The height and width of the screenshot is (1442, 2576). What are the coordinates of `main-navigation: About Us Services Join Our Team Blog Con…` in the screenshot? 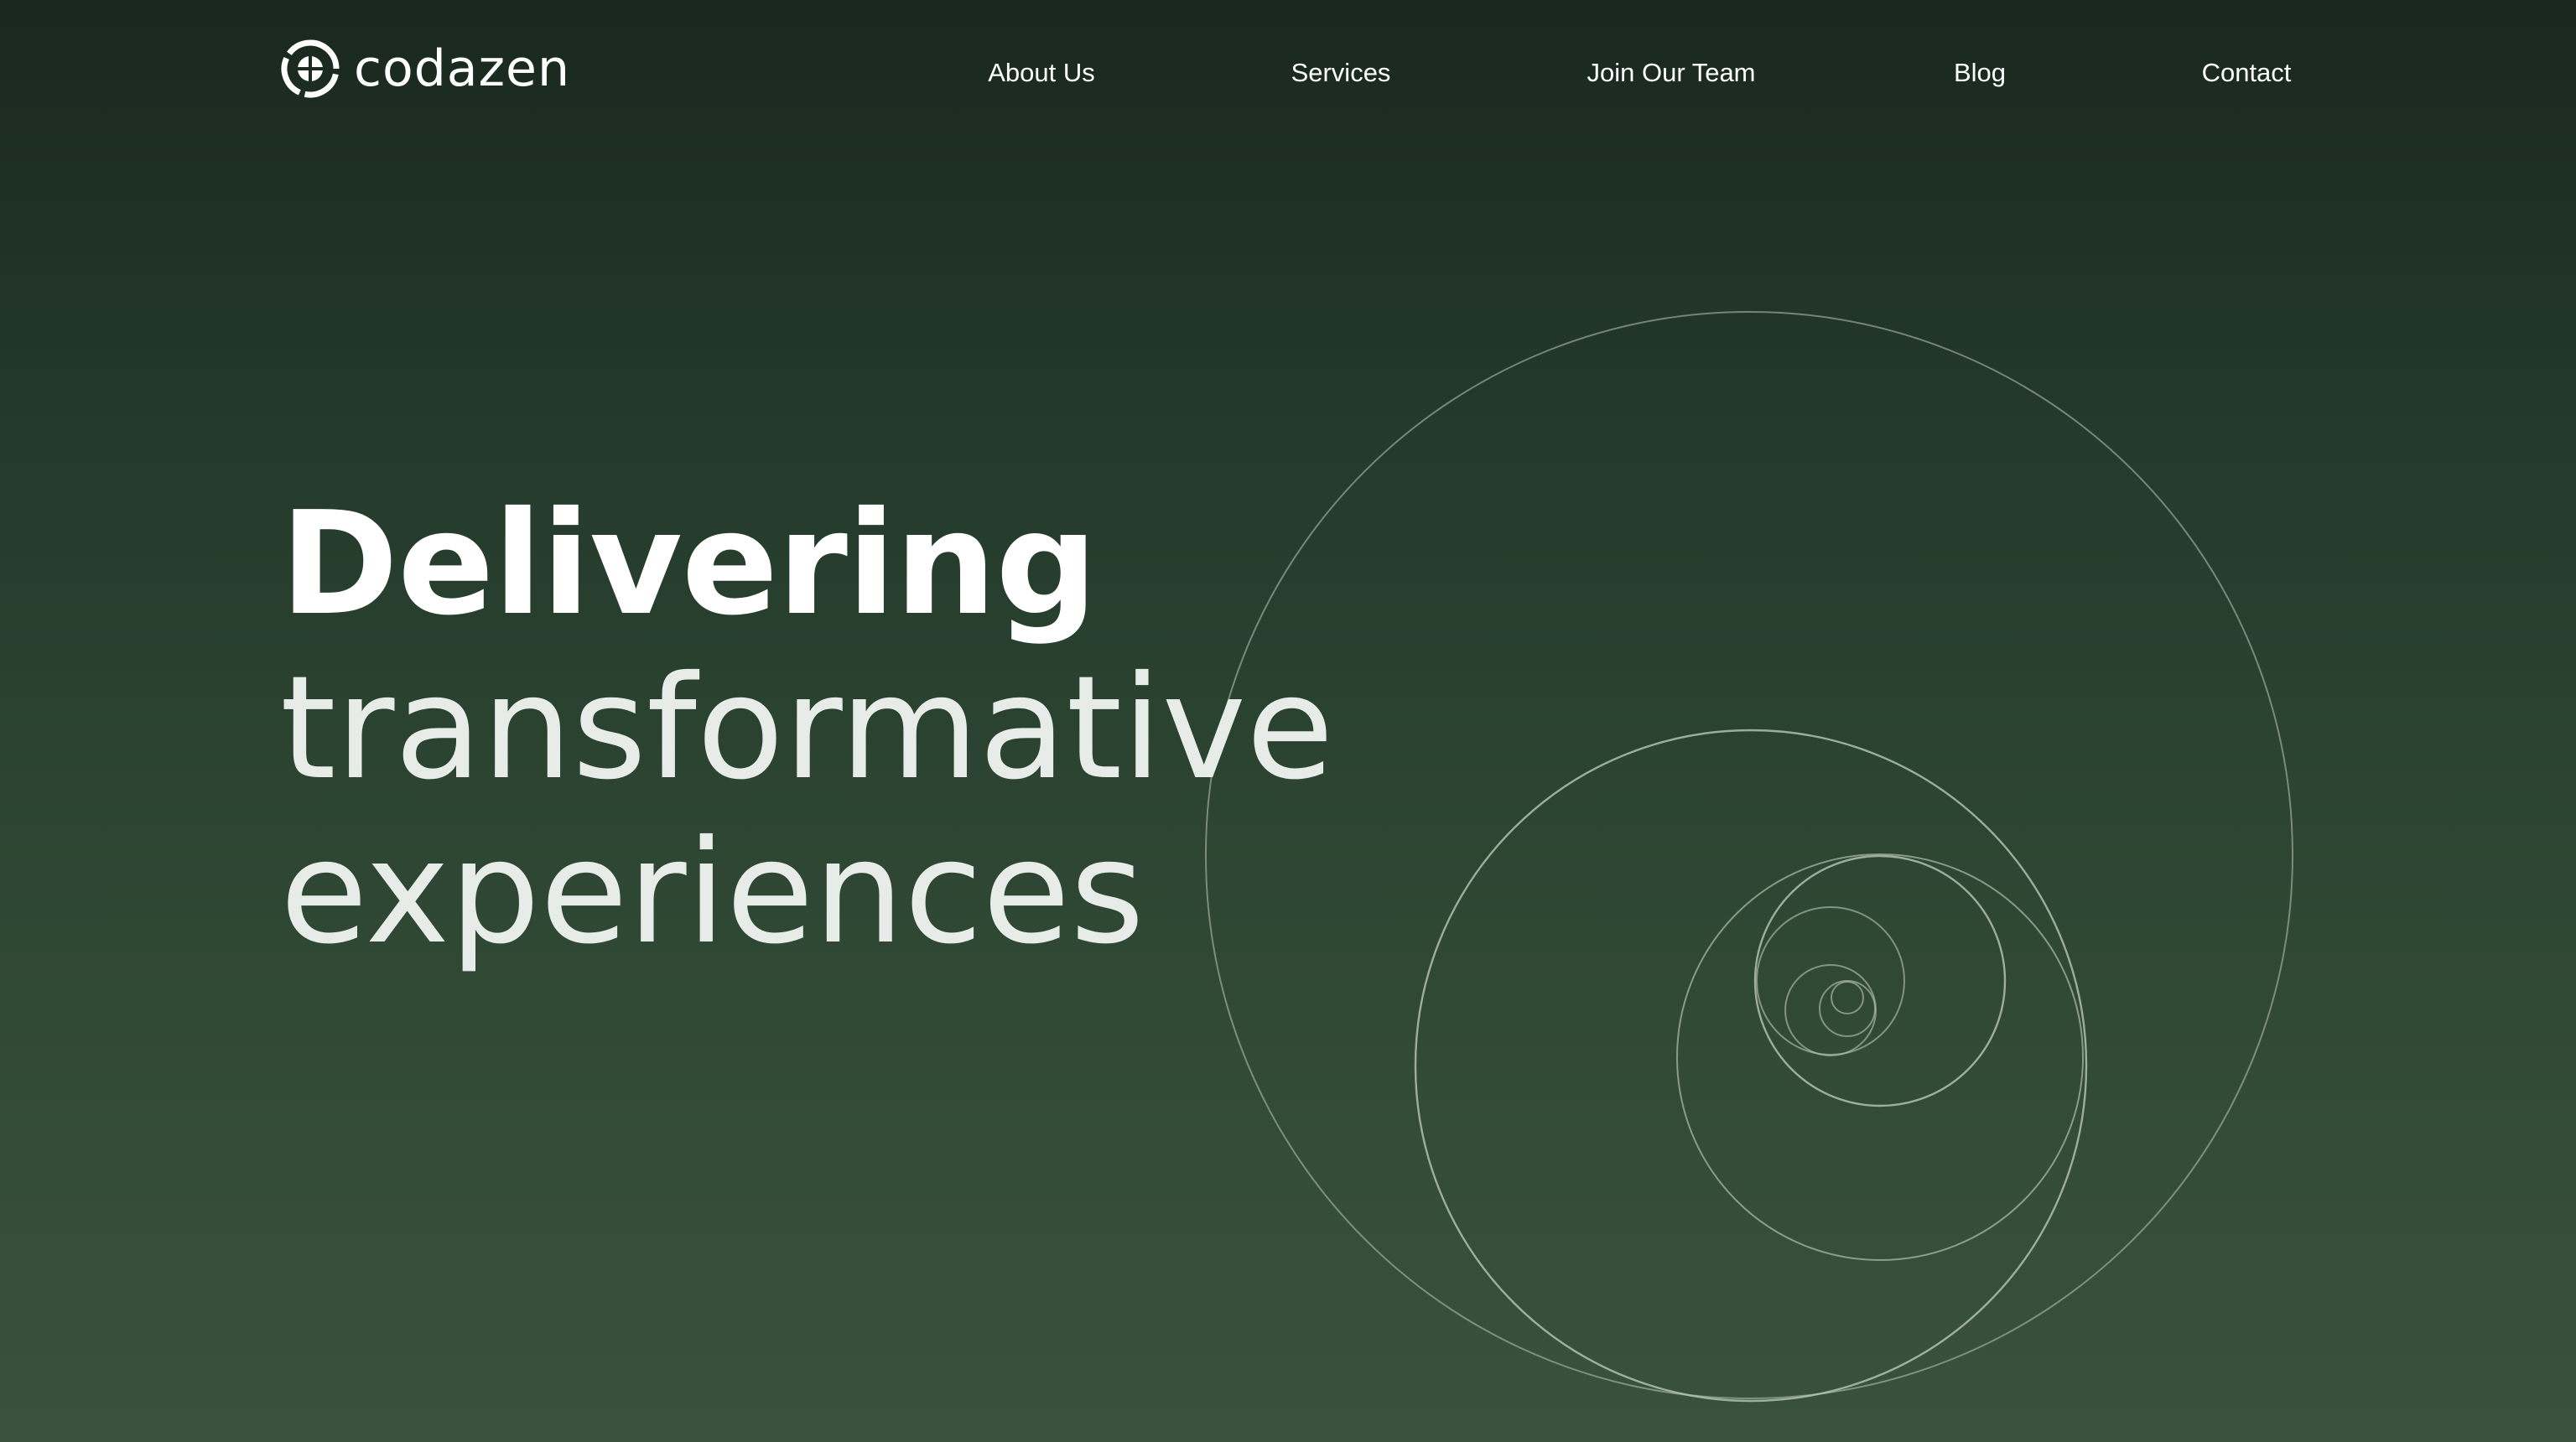 It's located at (1288, 73).